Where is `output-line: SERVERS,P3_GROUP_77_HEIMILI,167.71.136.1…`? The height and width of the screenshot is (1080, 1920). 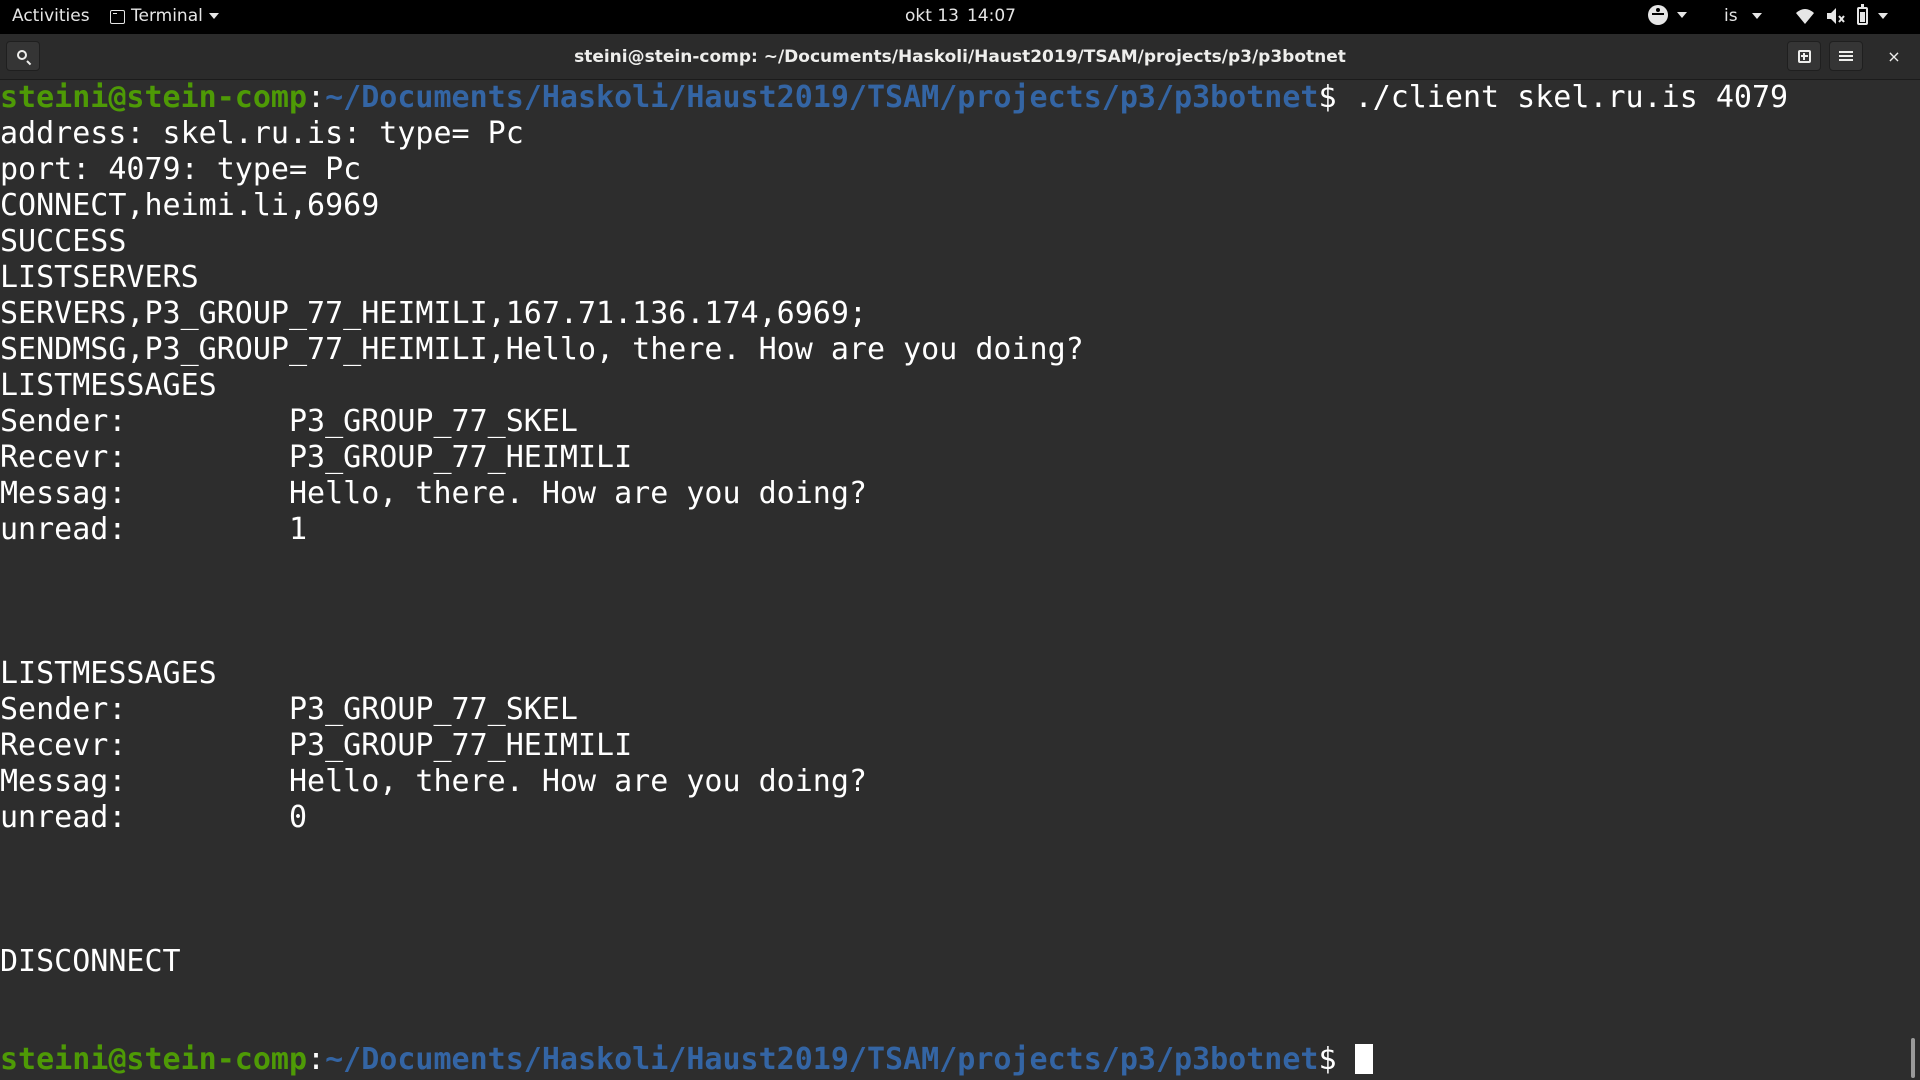 output-line: SERVERS,P3_GROUP_77_HEIMILI,167.71.136.1… is located at coordinates (433, 313).